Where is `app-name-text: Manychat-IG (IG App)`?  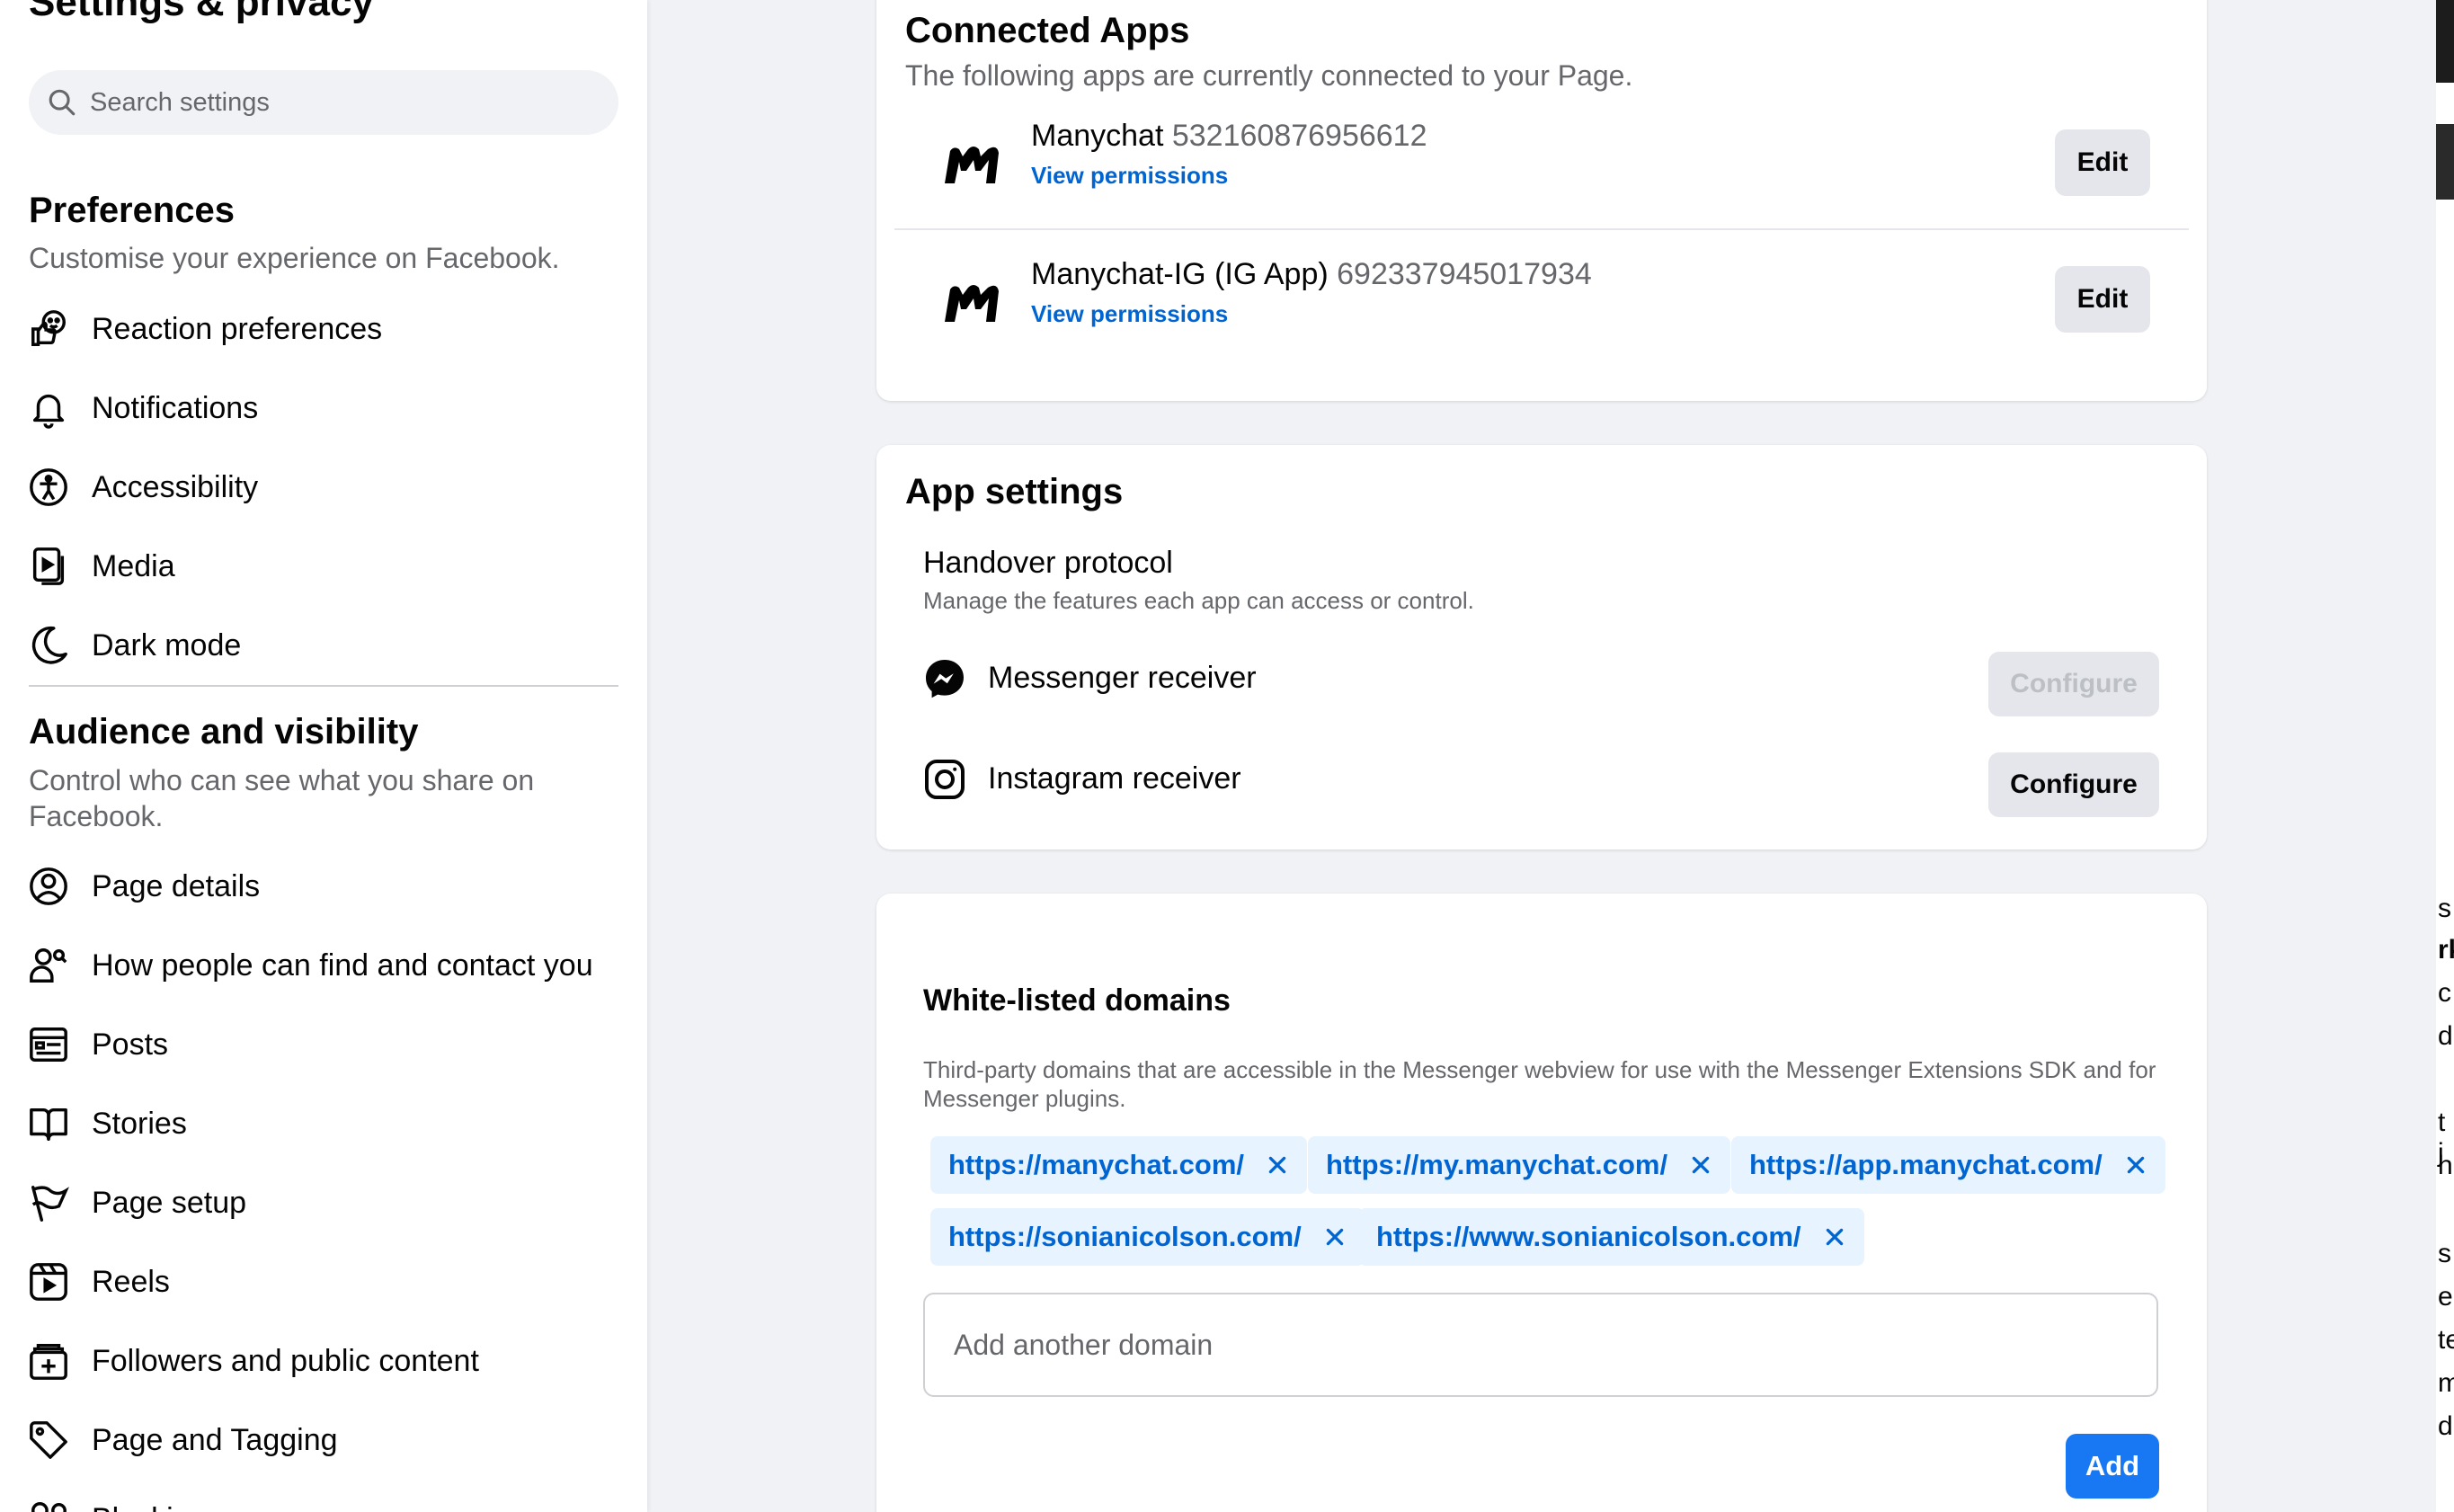
app-name-text: Manychat-IG (IG App) is located at coordinates (1180, 274).